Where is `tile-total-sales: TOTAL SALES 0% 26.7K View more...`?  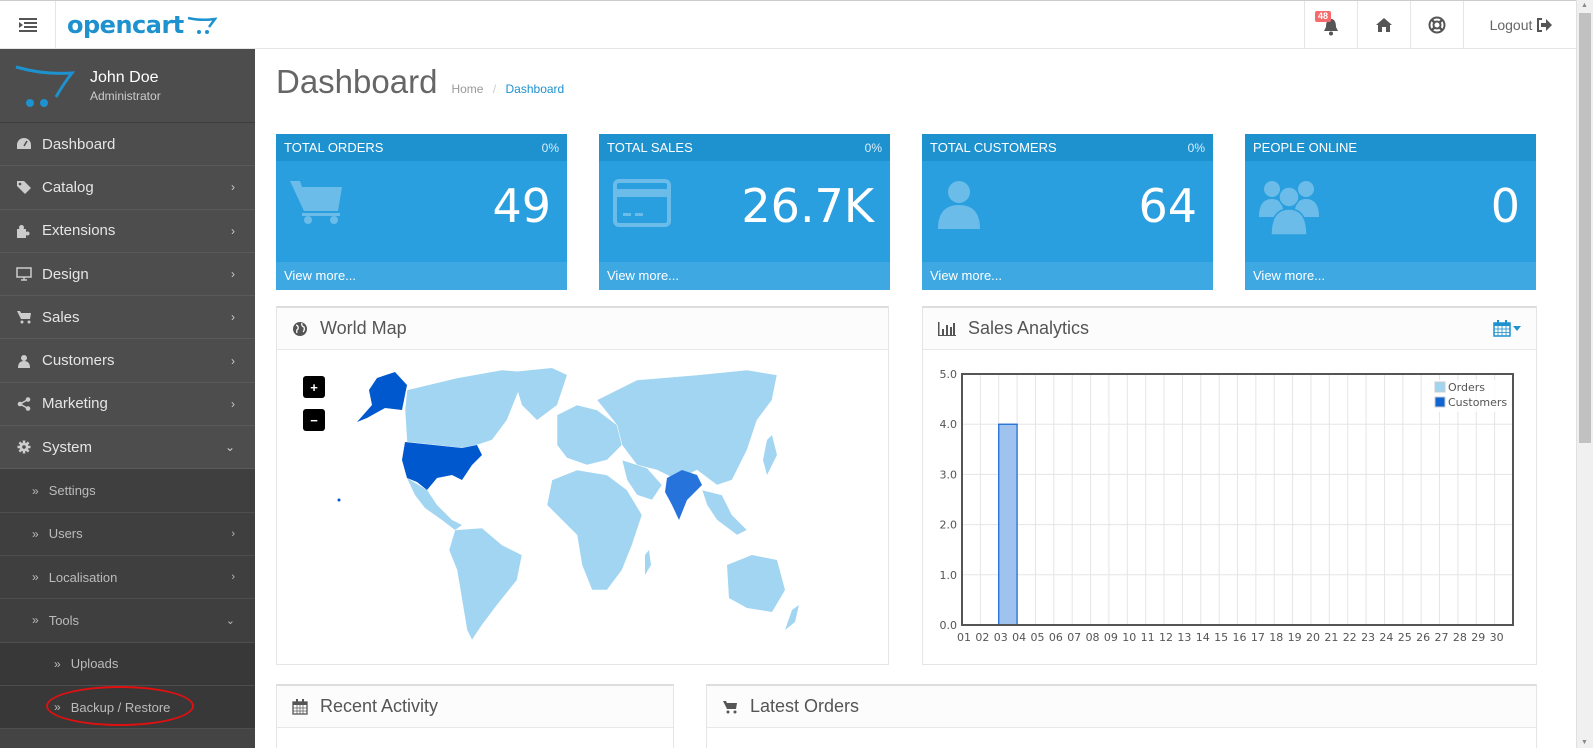 tile-total-sales: TOTAL SALES 0% 26.7K View more... is located at coordinates (744, 212).